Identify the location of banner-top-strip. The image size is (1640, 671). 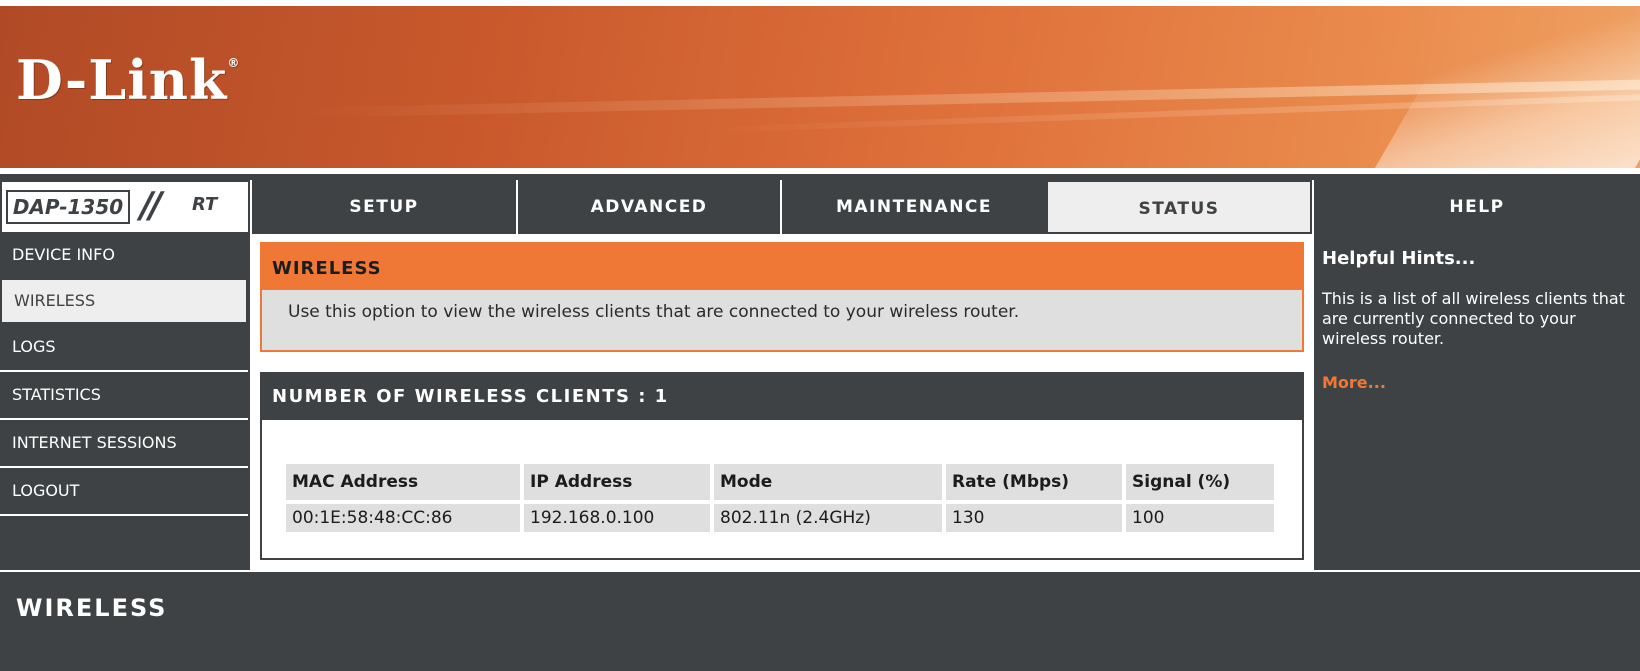
(820, 3).